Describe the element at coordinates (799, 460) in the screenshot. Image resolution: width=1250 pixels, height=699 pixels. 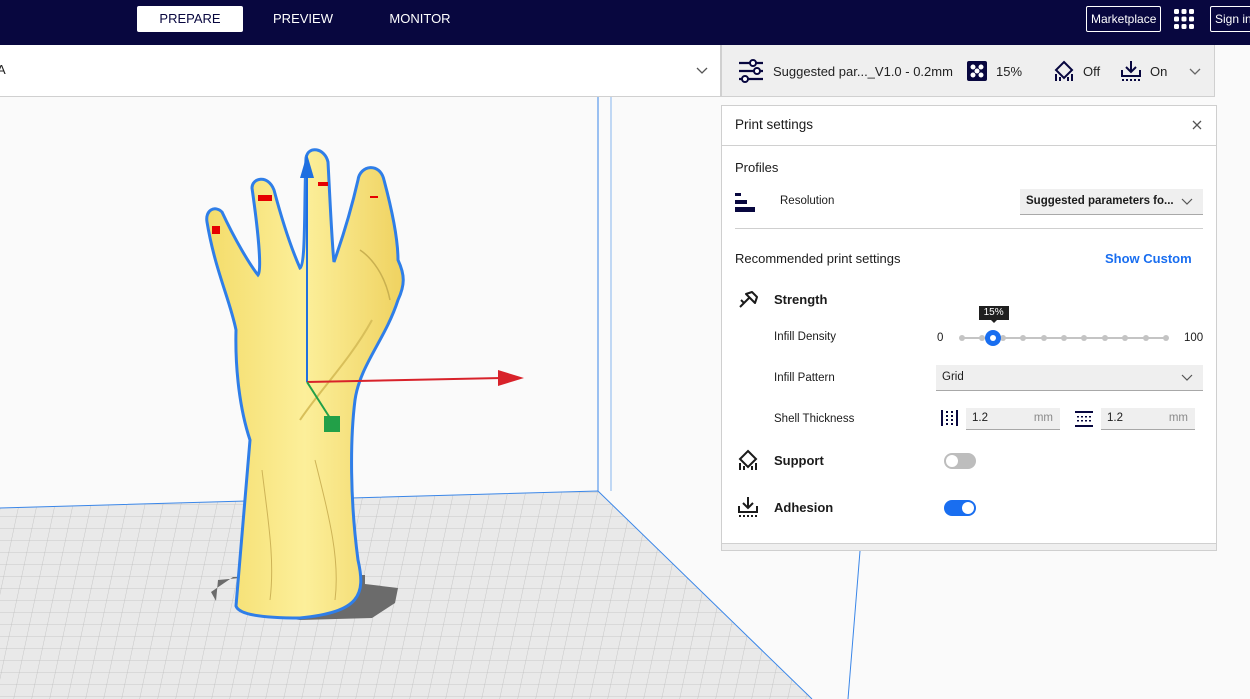
I see `support-label: Support` at that location.